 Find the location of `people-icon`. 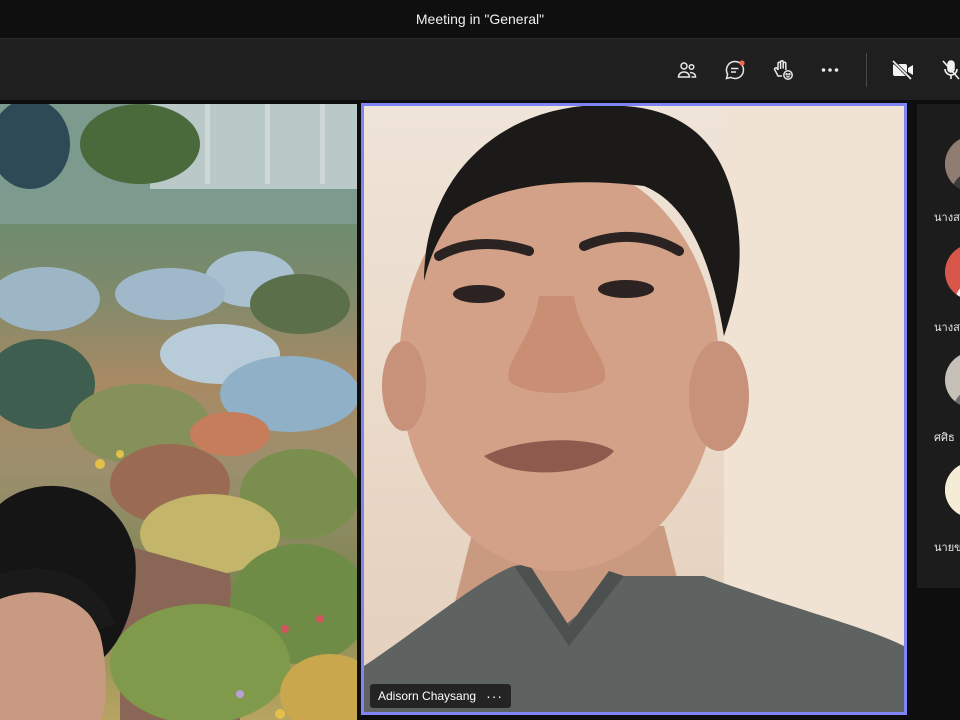

people-icon is located at coordinates (687, 70).